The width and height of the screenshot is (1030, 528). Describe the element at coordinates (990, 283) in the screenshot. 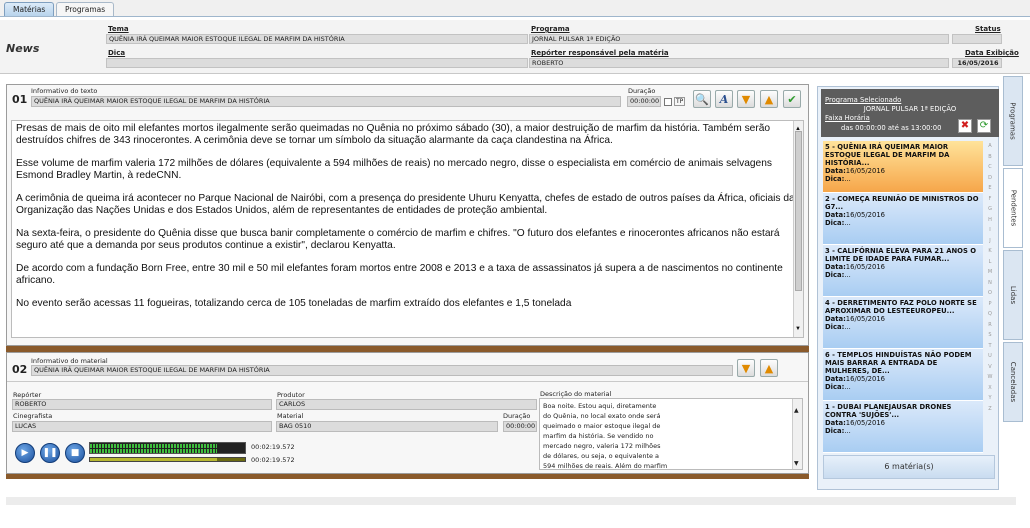

I see `alpha-letter: N` at that location.